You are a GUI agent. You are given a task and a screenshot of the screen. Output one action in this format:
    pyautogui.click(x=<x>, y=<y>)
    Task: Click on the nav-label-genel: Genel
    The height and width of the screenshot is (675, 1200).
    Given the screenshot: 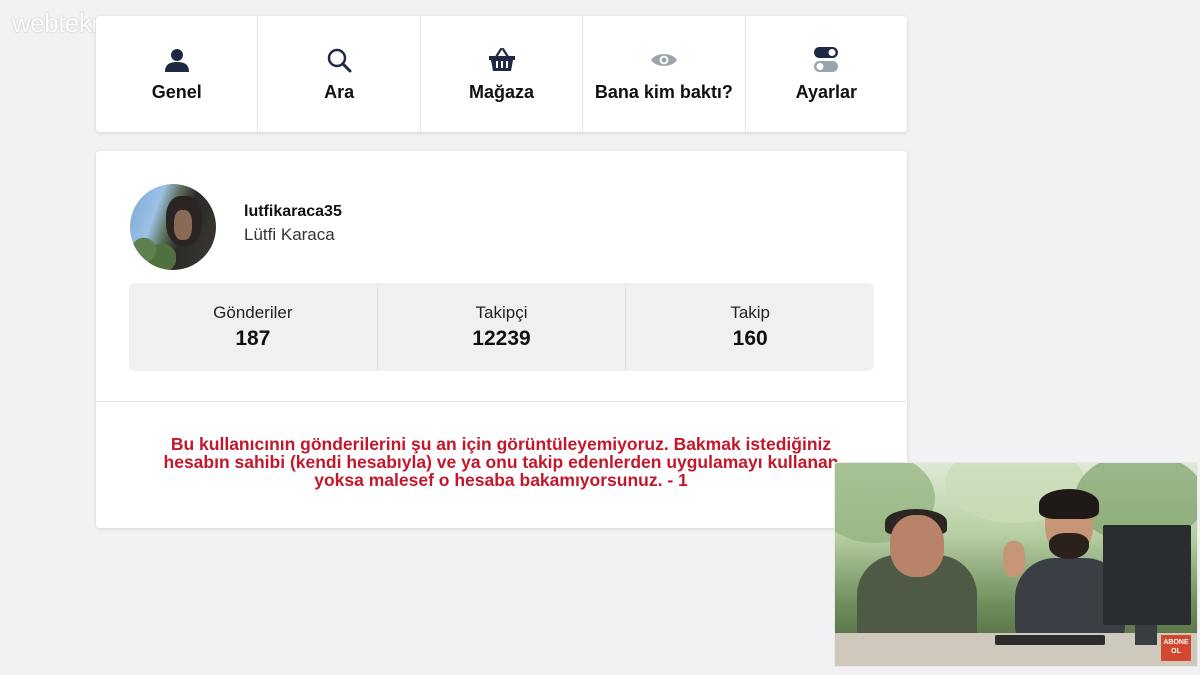 What is the action you would take?
    pyautogui.click(x=176, y=91)
    